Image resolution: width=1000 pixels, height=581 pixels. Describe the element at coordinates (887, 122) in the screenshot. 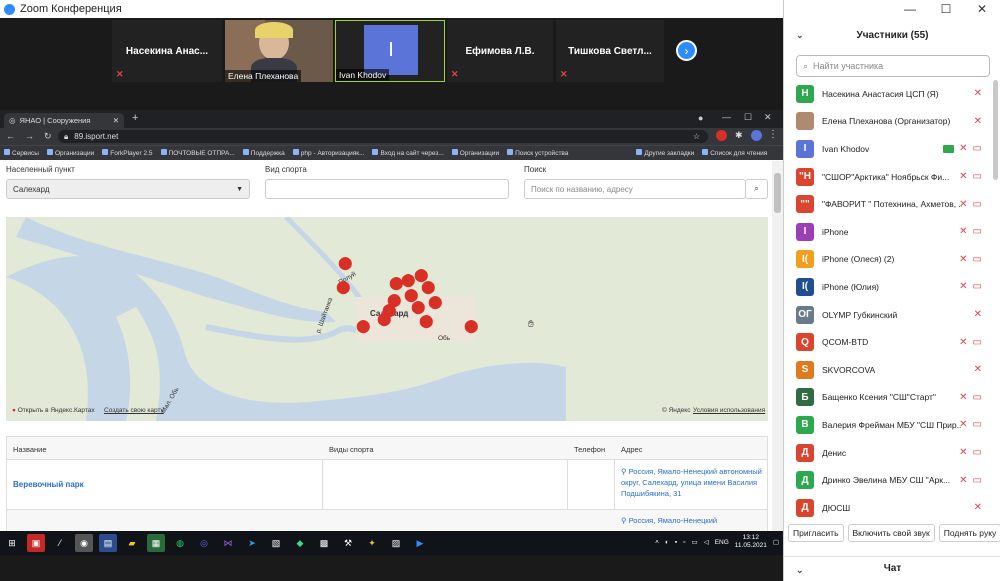

I see `participant-row: Елена Плеханова (Организатор) ✕` at that location.